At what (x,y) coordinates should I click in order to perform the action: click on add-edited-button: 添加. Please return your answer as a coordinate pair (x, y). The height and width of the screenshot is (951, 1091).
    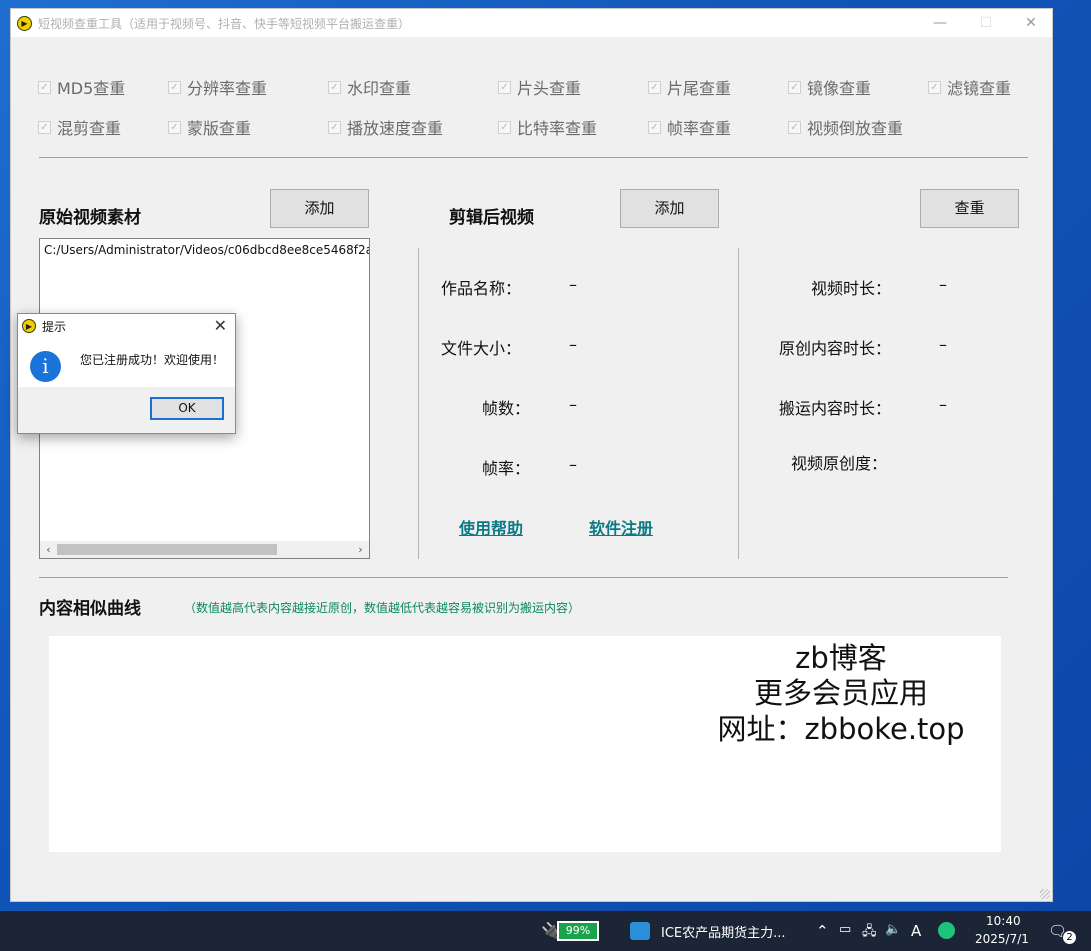
    Looking at the image, I should click on (669, 208).